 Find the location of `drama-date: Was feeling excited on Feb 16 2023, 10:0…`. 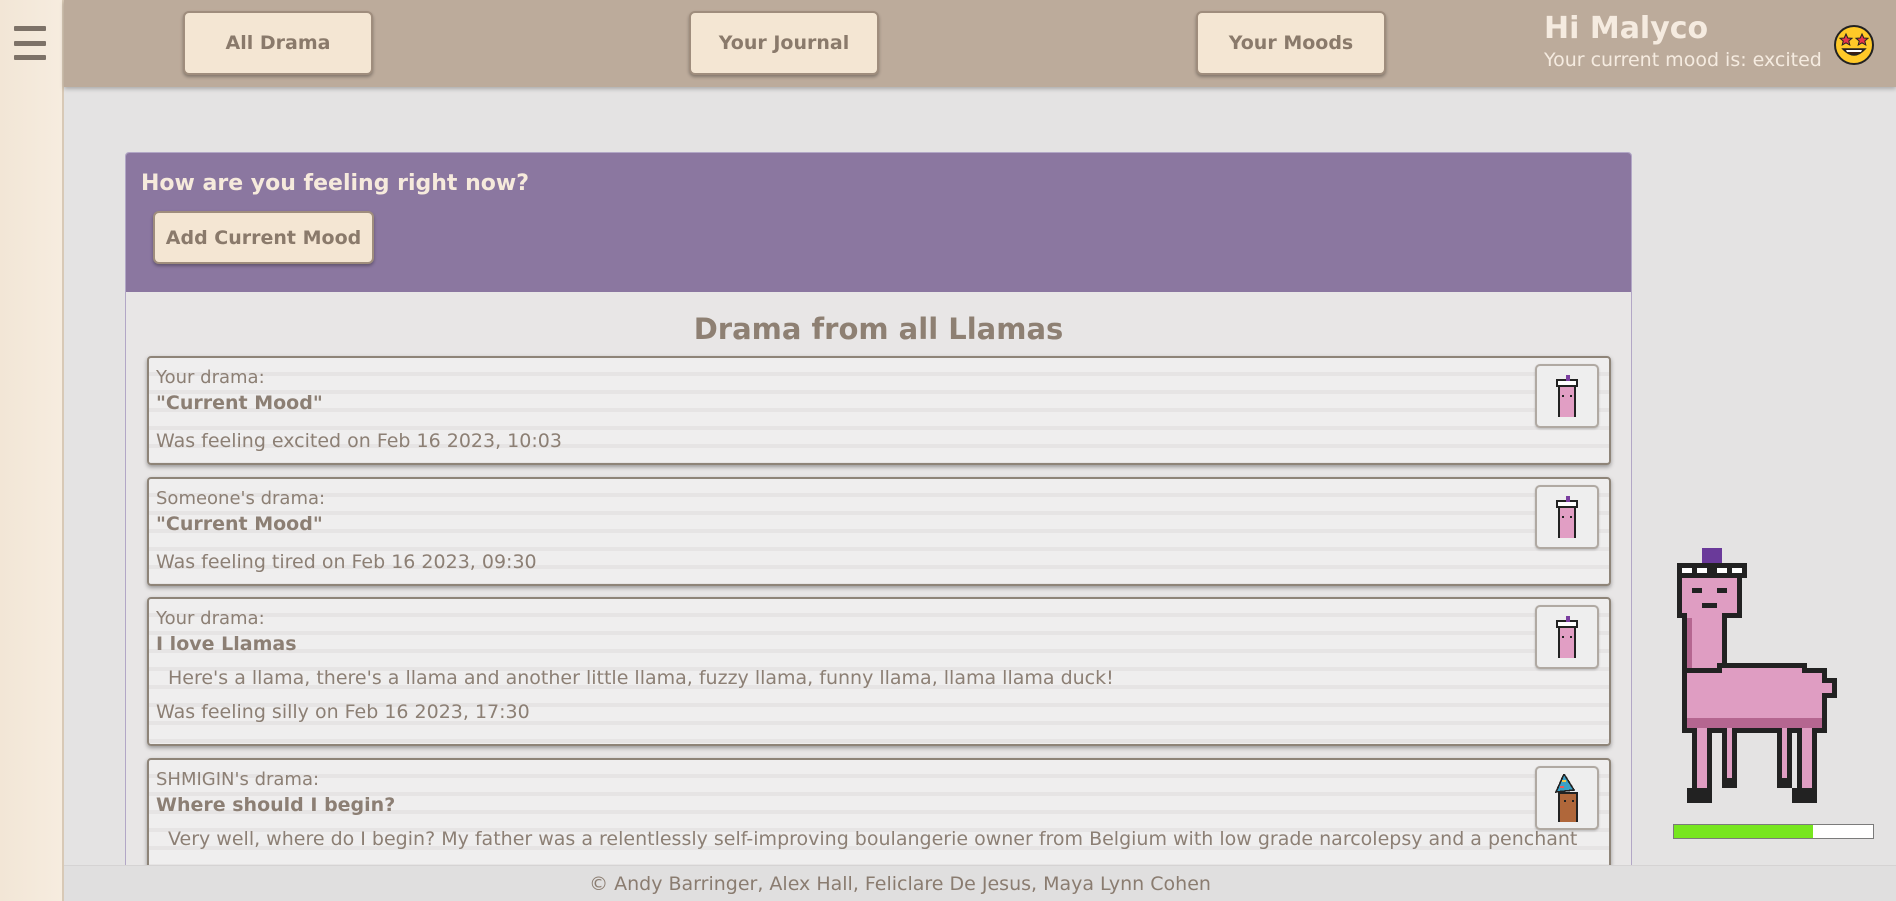

drama-date: Was feeling excited on Feb 16 2023, 10:0… is located at coordinates (359, 441).